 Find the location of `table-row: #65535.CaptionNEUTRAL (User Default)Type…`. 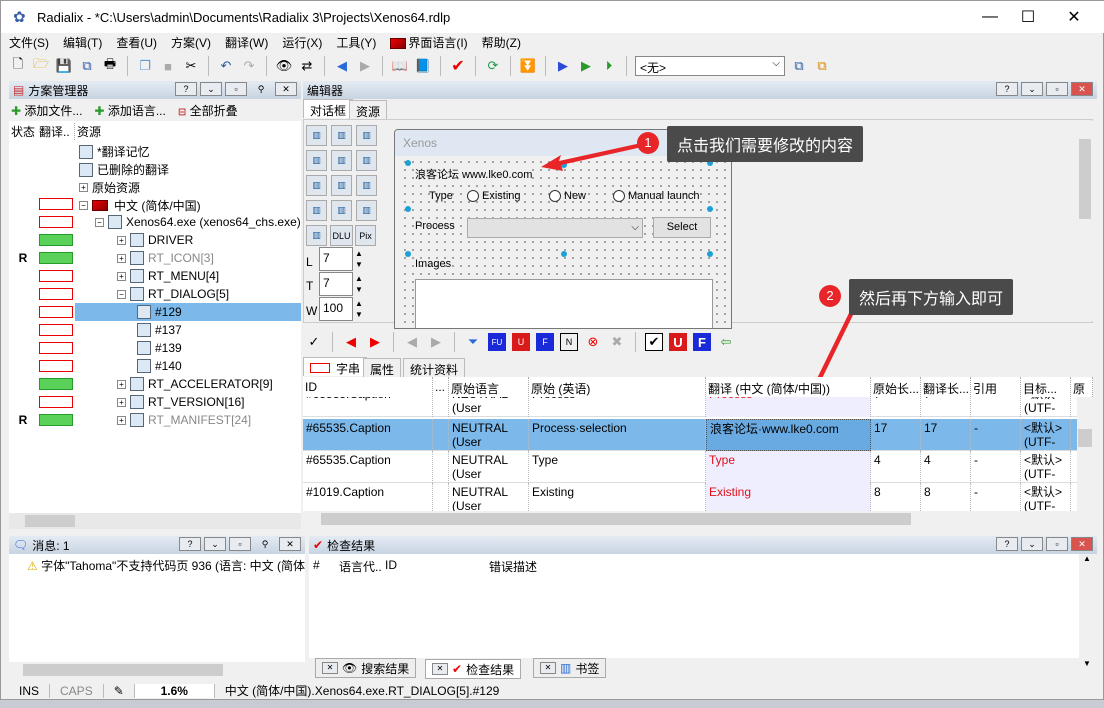

table-row: #65535.CaptionNEUTRAL (User Default)Type… is located at coordinates (698, 467).